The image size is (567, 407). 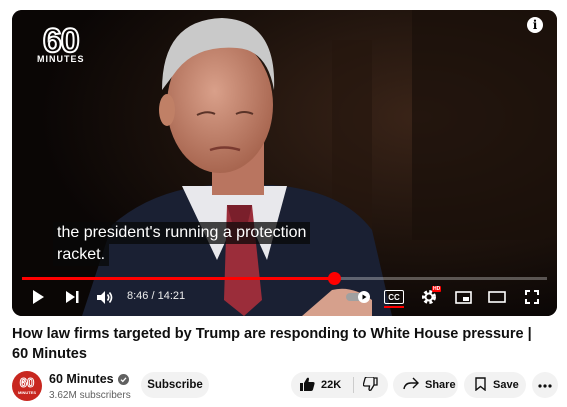 What do you see at coordinates (81, 255) in the screenshot?
I see `subtitle-line-2: racket.` at bounding box center [81, 255].